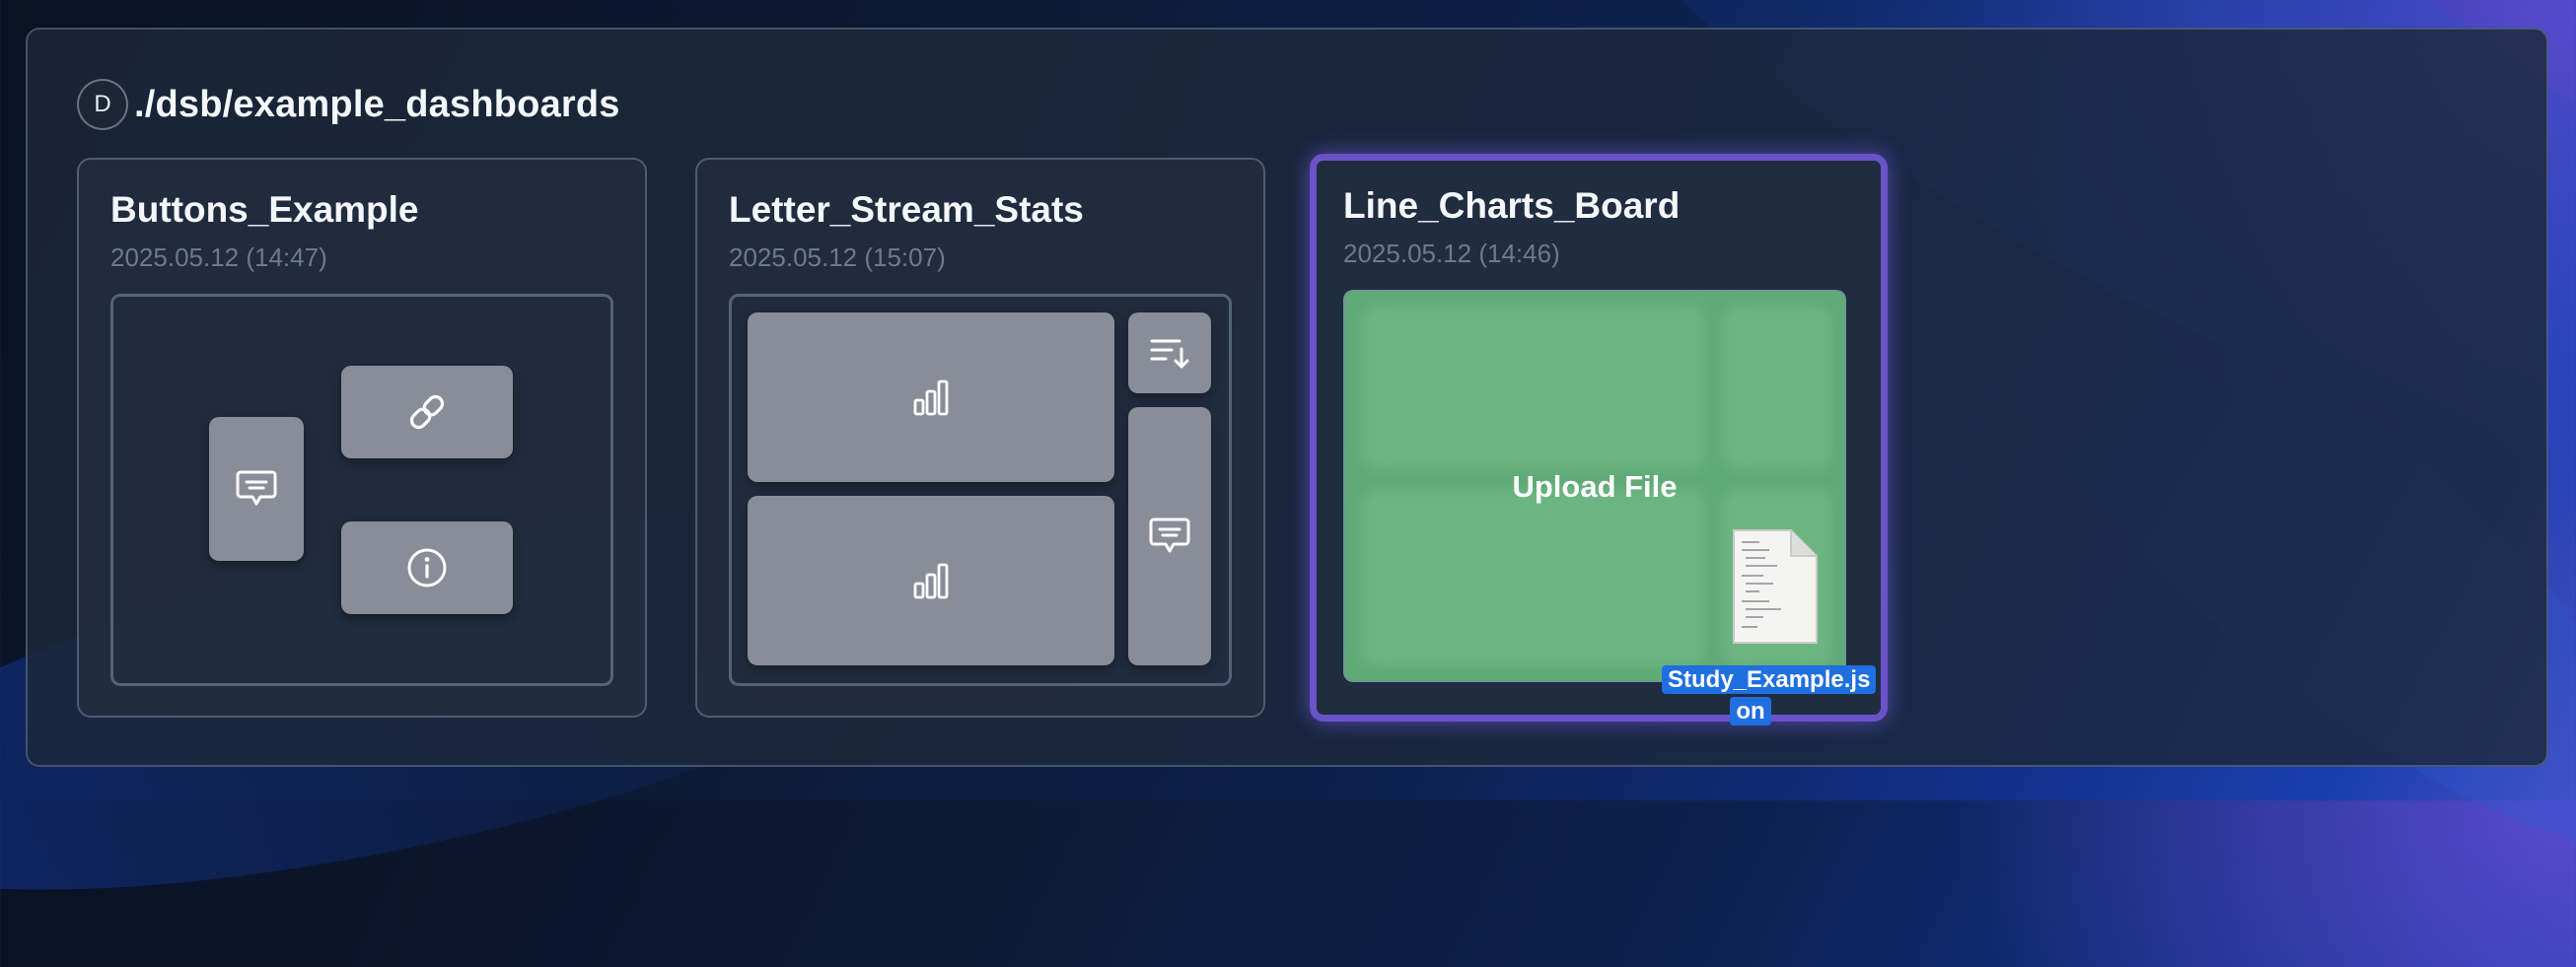  What do you see at coordinates (377, 104) in the screenshot?
I see `folder-path: ./dsb/example_dashboards` at bounding box center [377, 104].